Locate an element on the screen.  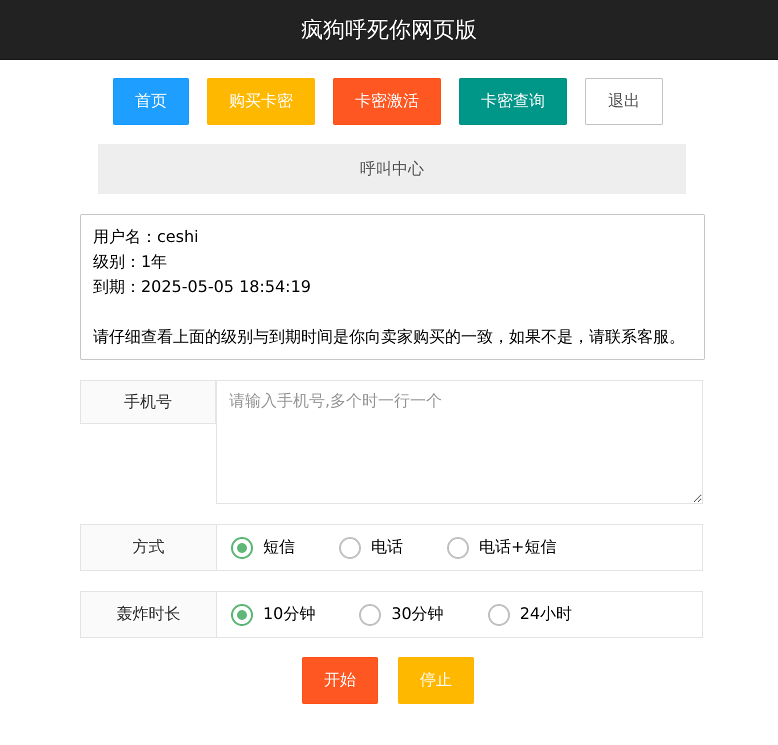
section-title: 呼叫中心 is located at coordinates (392, 169).